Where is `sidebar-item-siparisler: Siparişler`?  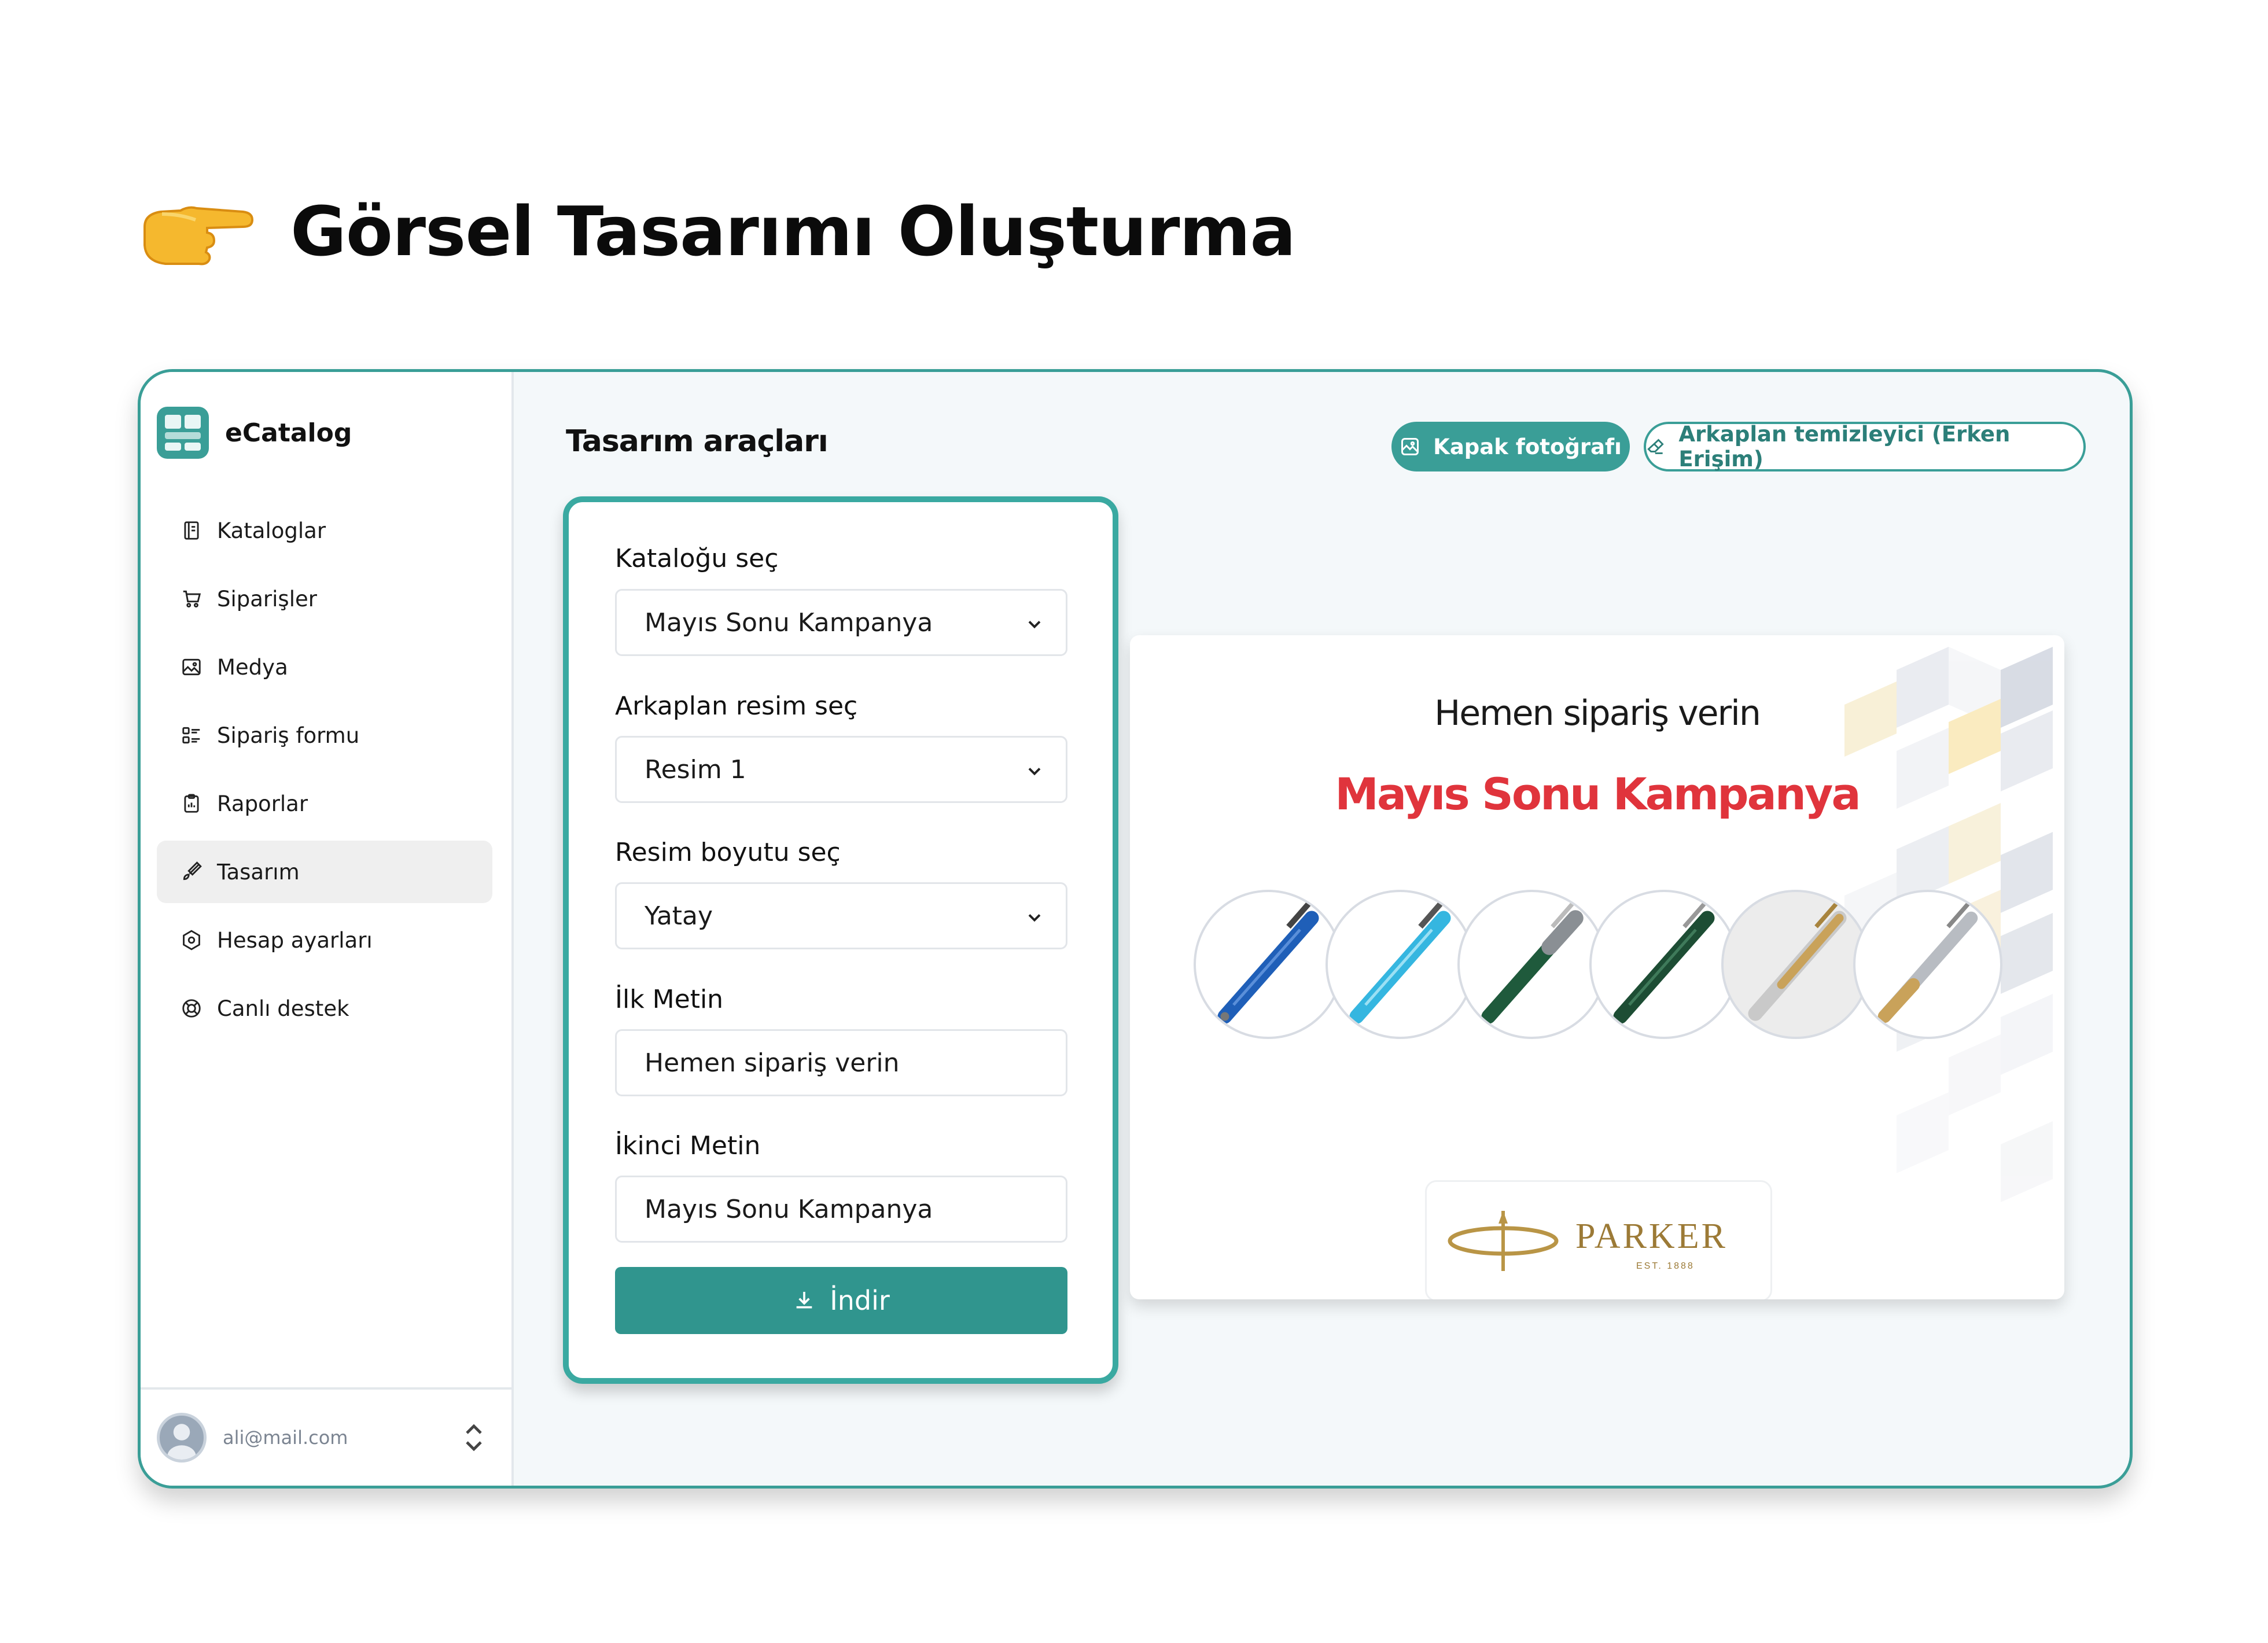 sidebar-item-siparisler: Siparişler is located at coordinates (325, 599).